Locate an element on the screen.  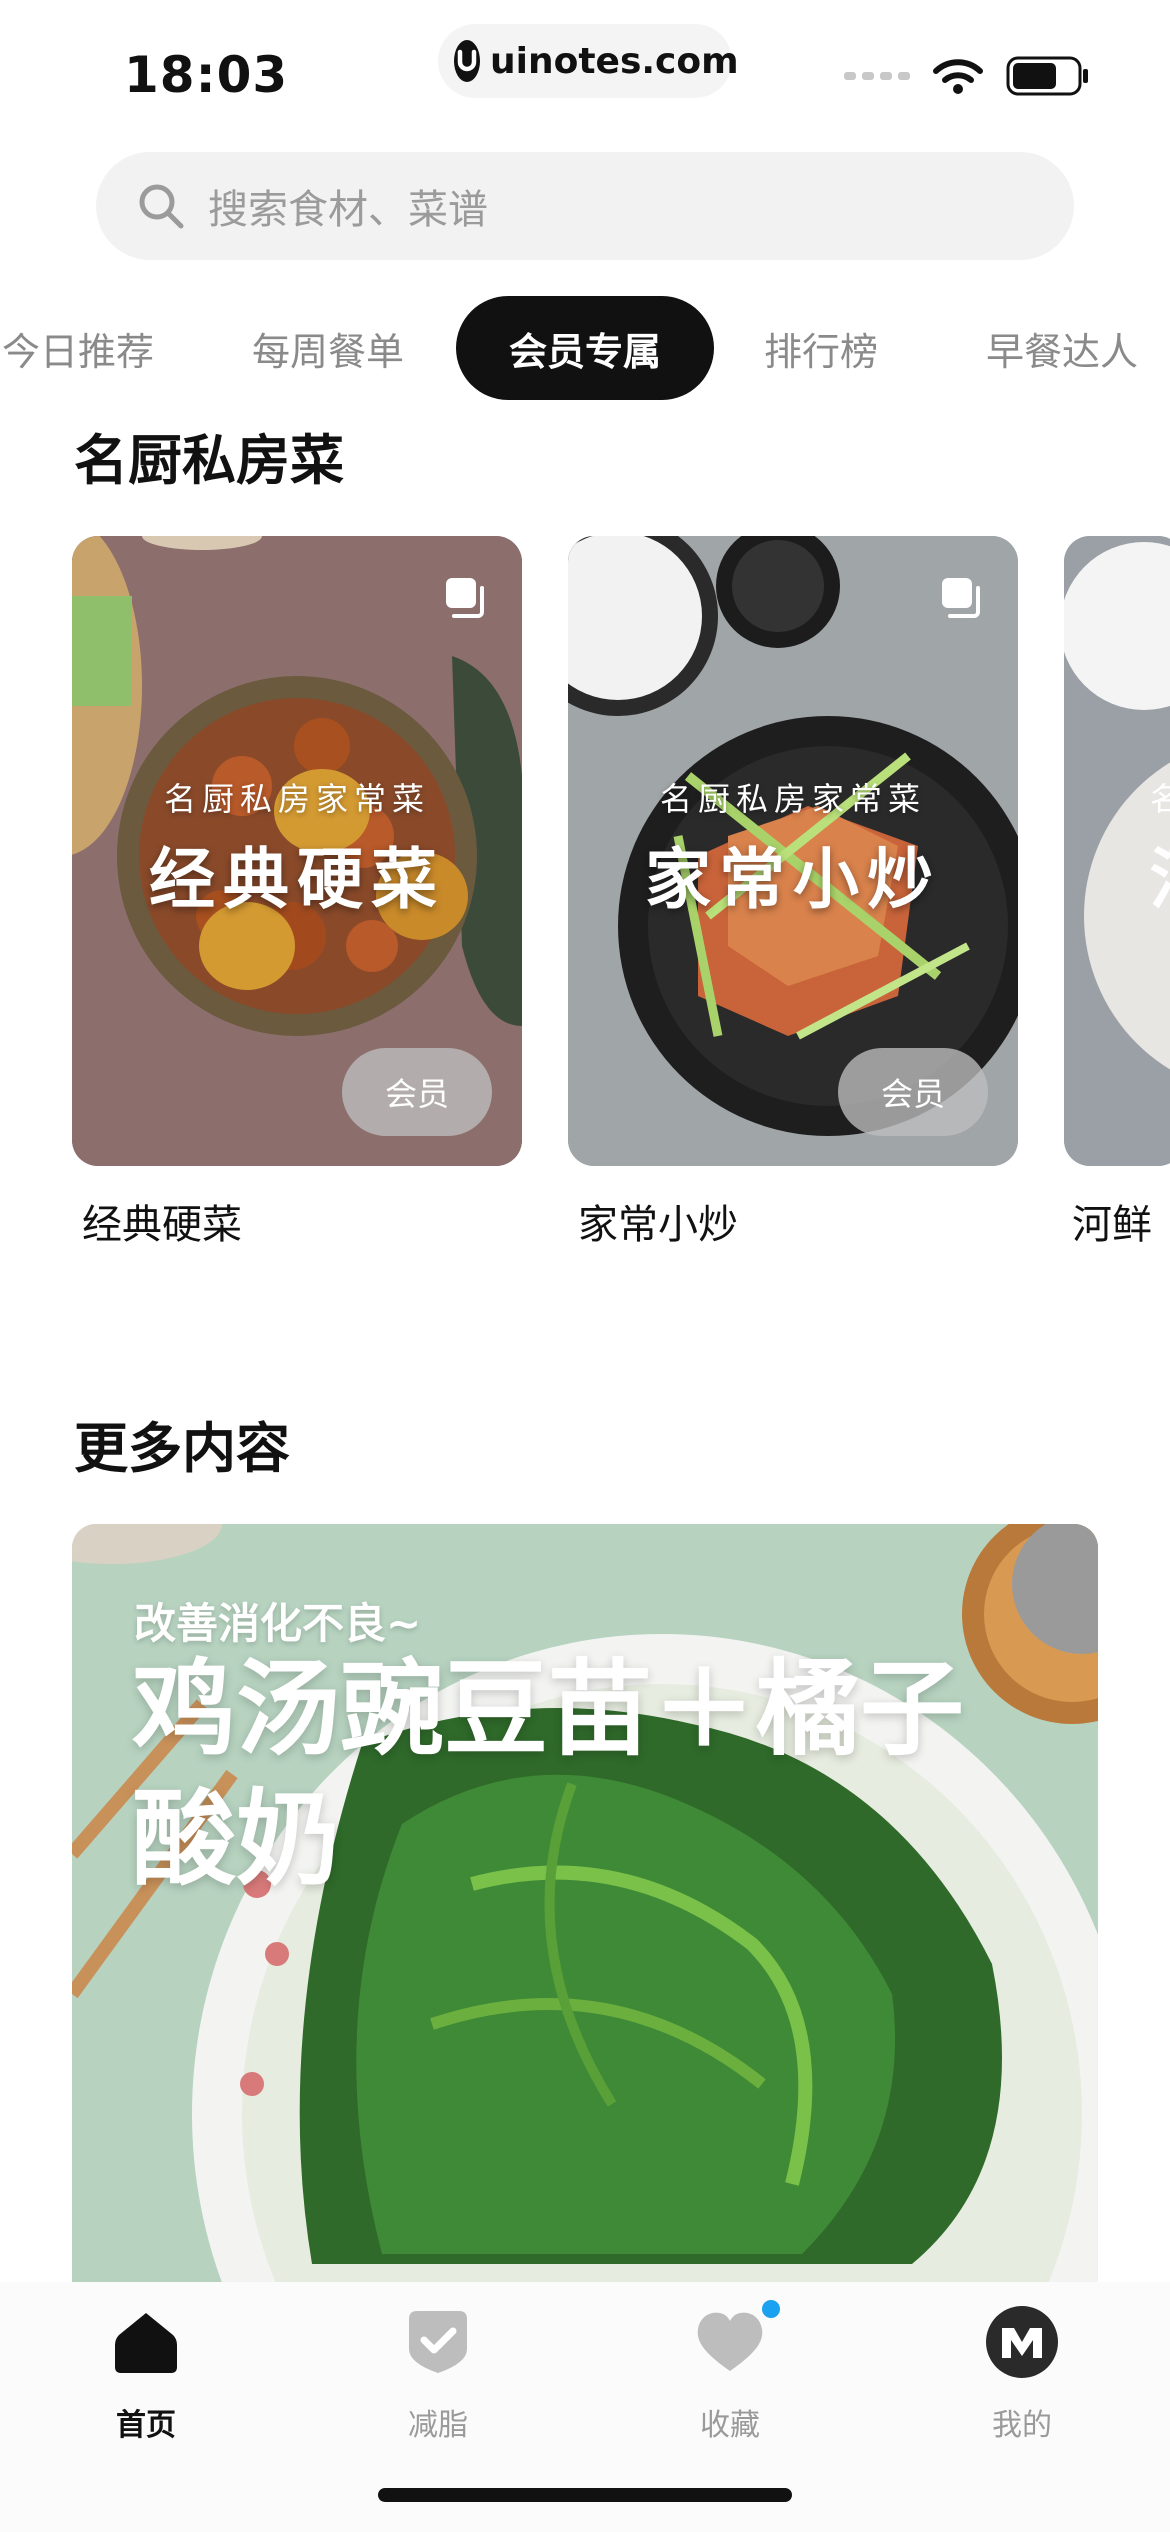
recipe-card-stir-fry: 名厨私房家常菜 家常小炒 会员 is located at coordinates (793, 851).